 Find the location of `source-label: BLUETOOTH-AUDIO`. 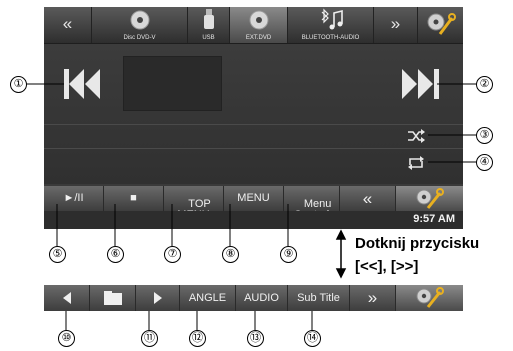

source-label: BLUETOOTH-AUDIO is located at coordinates (330, 38).